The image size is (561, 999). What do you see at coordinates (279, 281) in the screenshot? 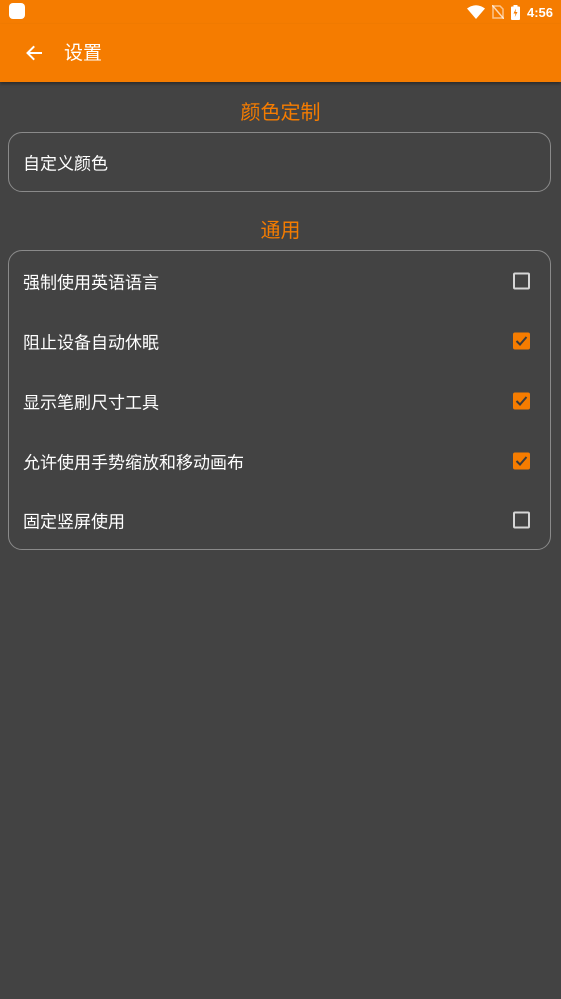
I see `setting-row-force-english: 强制使用英语语言` at bounding box center [279, 281].